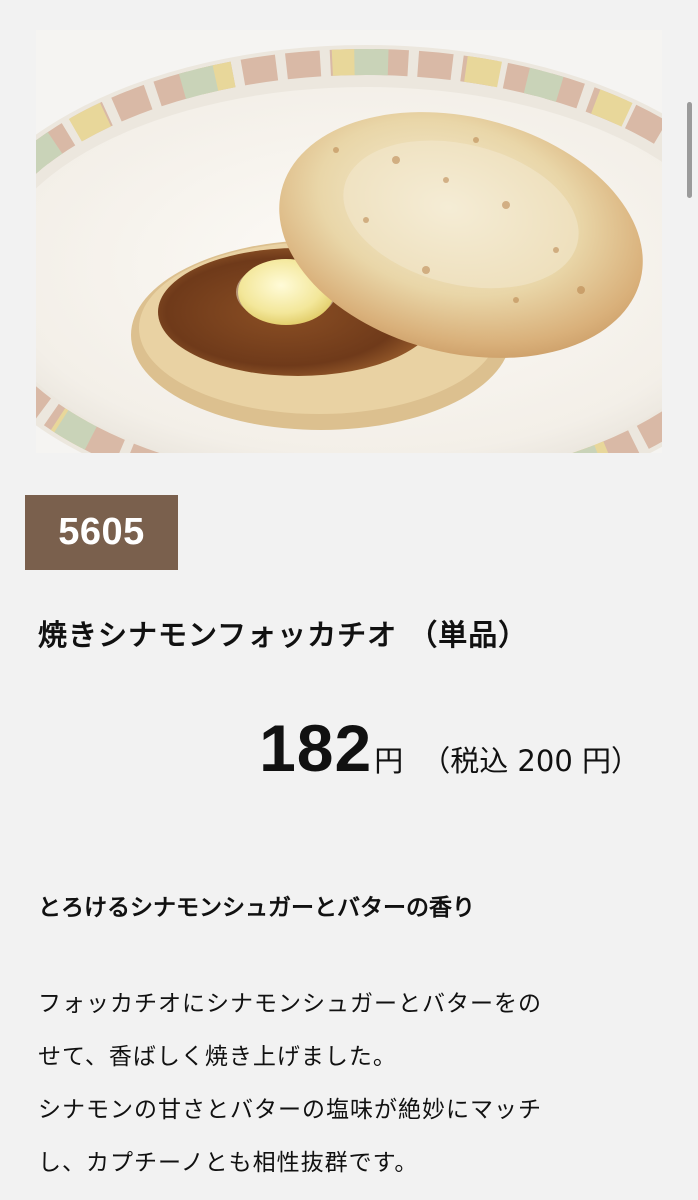  I want to click on price-unit: 円, so click(389, 761).